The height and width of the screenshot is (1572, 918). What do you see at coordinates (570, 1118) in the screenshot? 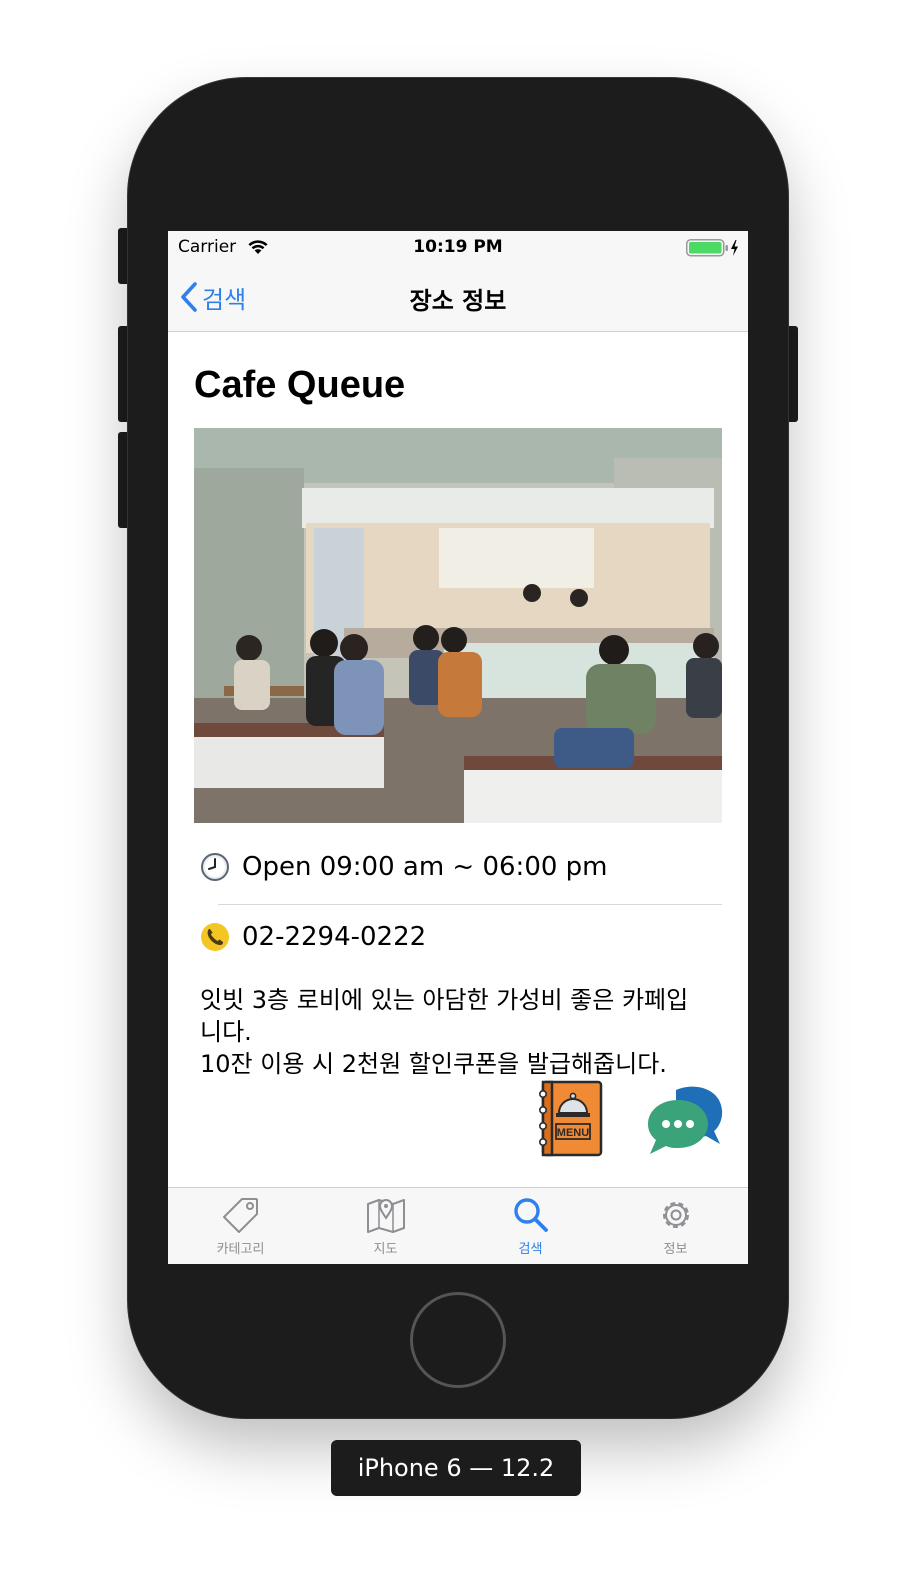
I see `menu-book-icon: MENU` at bounding box center [570, 1118].